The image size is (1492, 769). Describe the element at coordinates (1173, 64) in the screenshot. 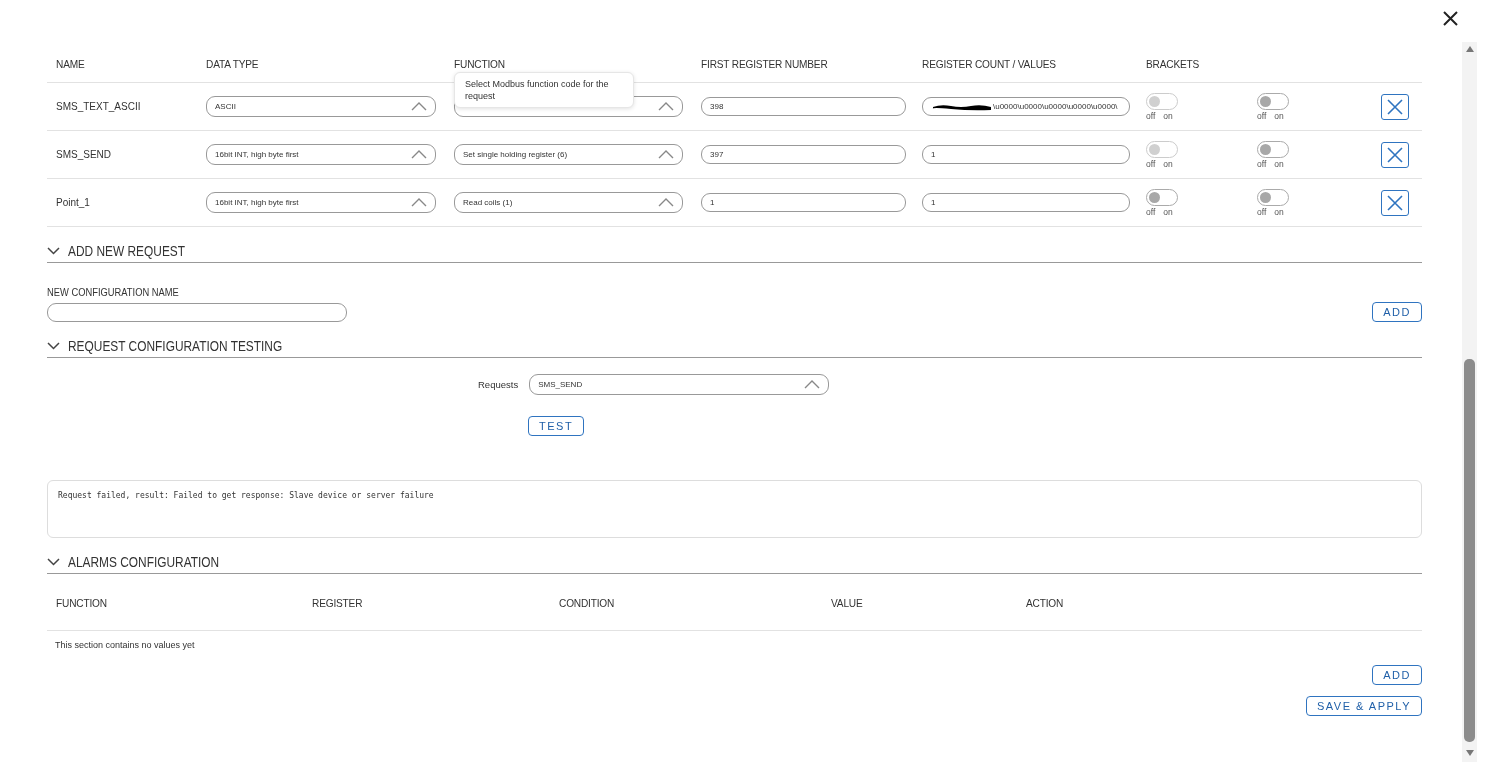

I see `column-header: BRACKETS` at that location.